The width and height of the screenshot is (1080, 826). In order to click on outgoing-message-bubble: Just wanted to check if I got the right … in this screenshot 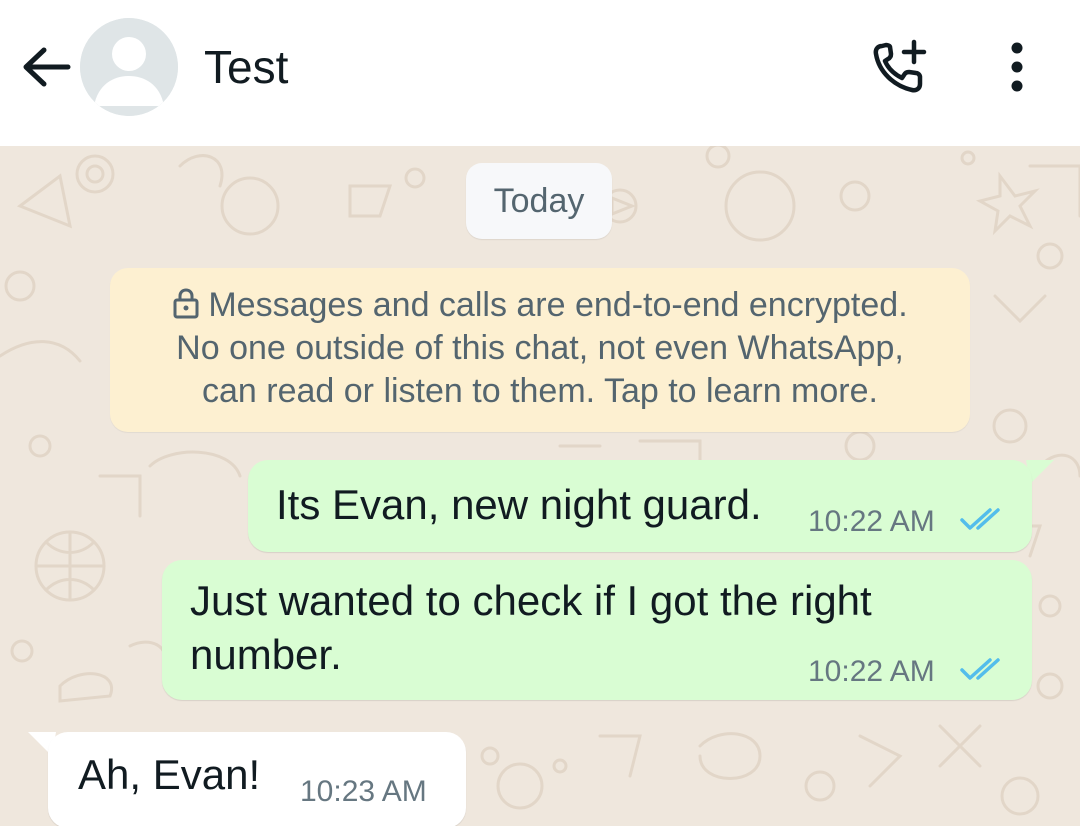, I will do `click(597, 630)`.